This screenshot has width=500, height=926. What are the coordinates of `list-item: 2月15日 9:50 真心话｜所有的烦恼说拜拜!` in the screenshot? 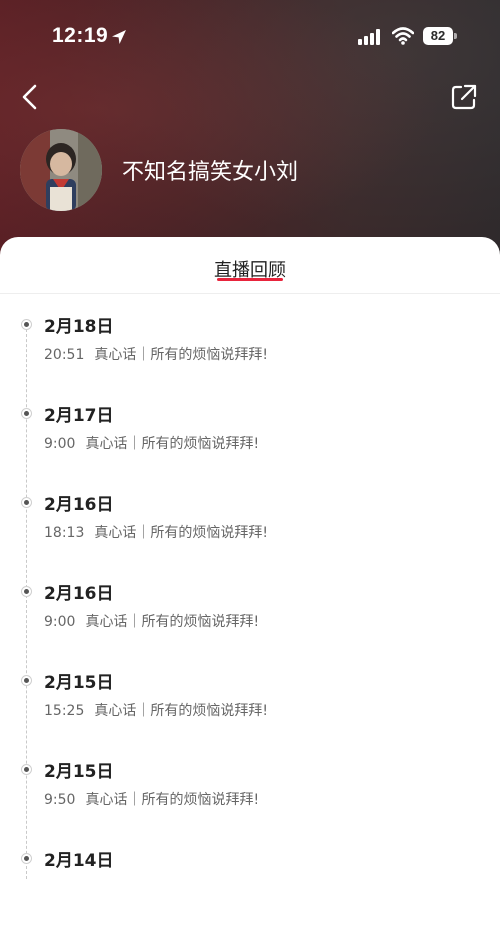 It's located at (250, 797).